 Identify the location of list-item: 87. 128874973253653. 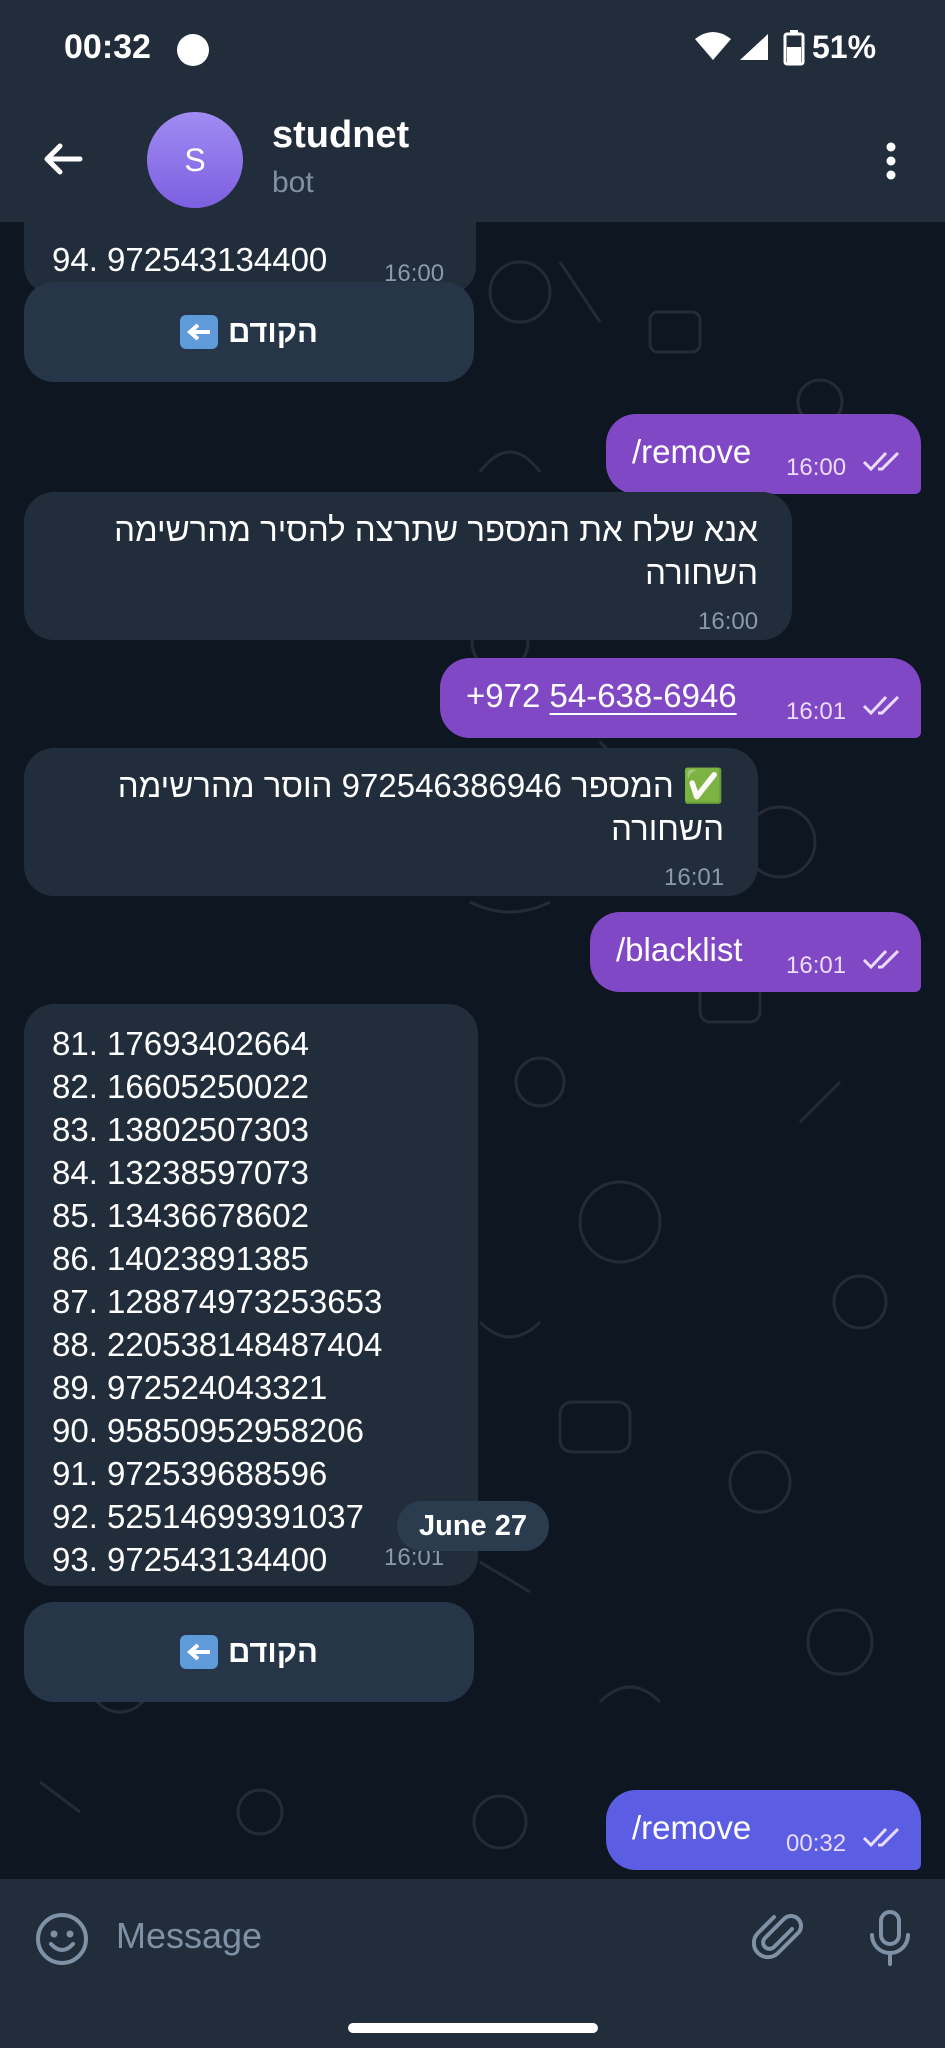
(217, 1301).